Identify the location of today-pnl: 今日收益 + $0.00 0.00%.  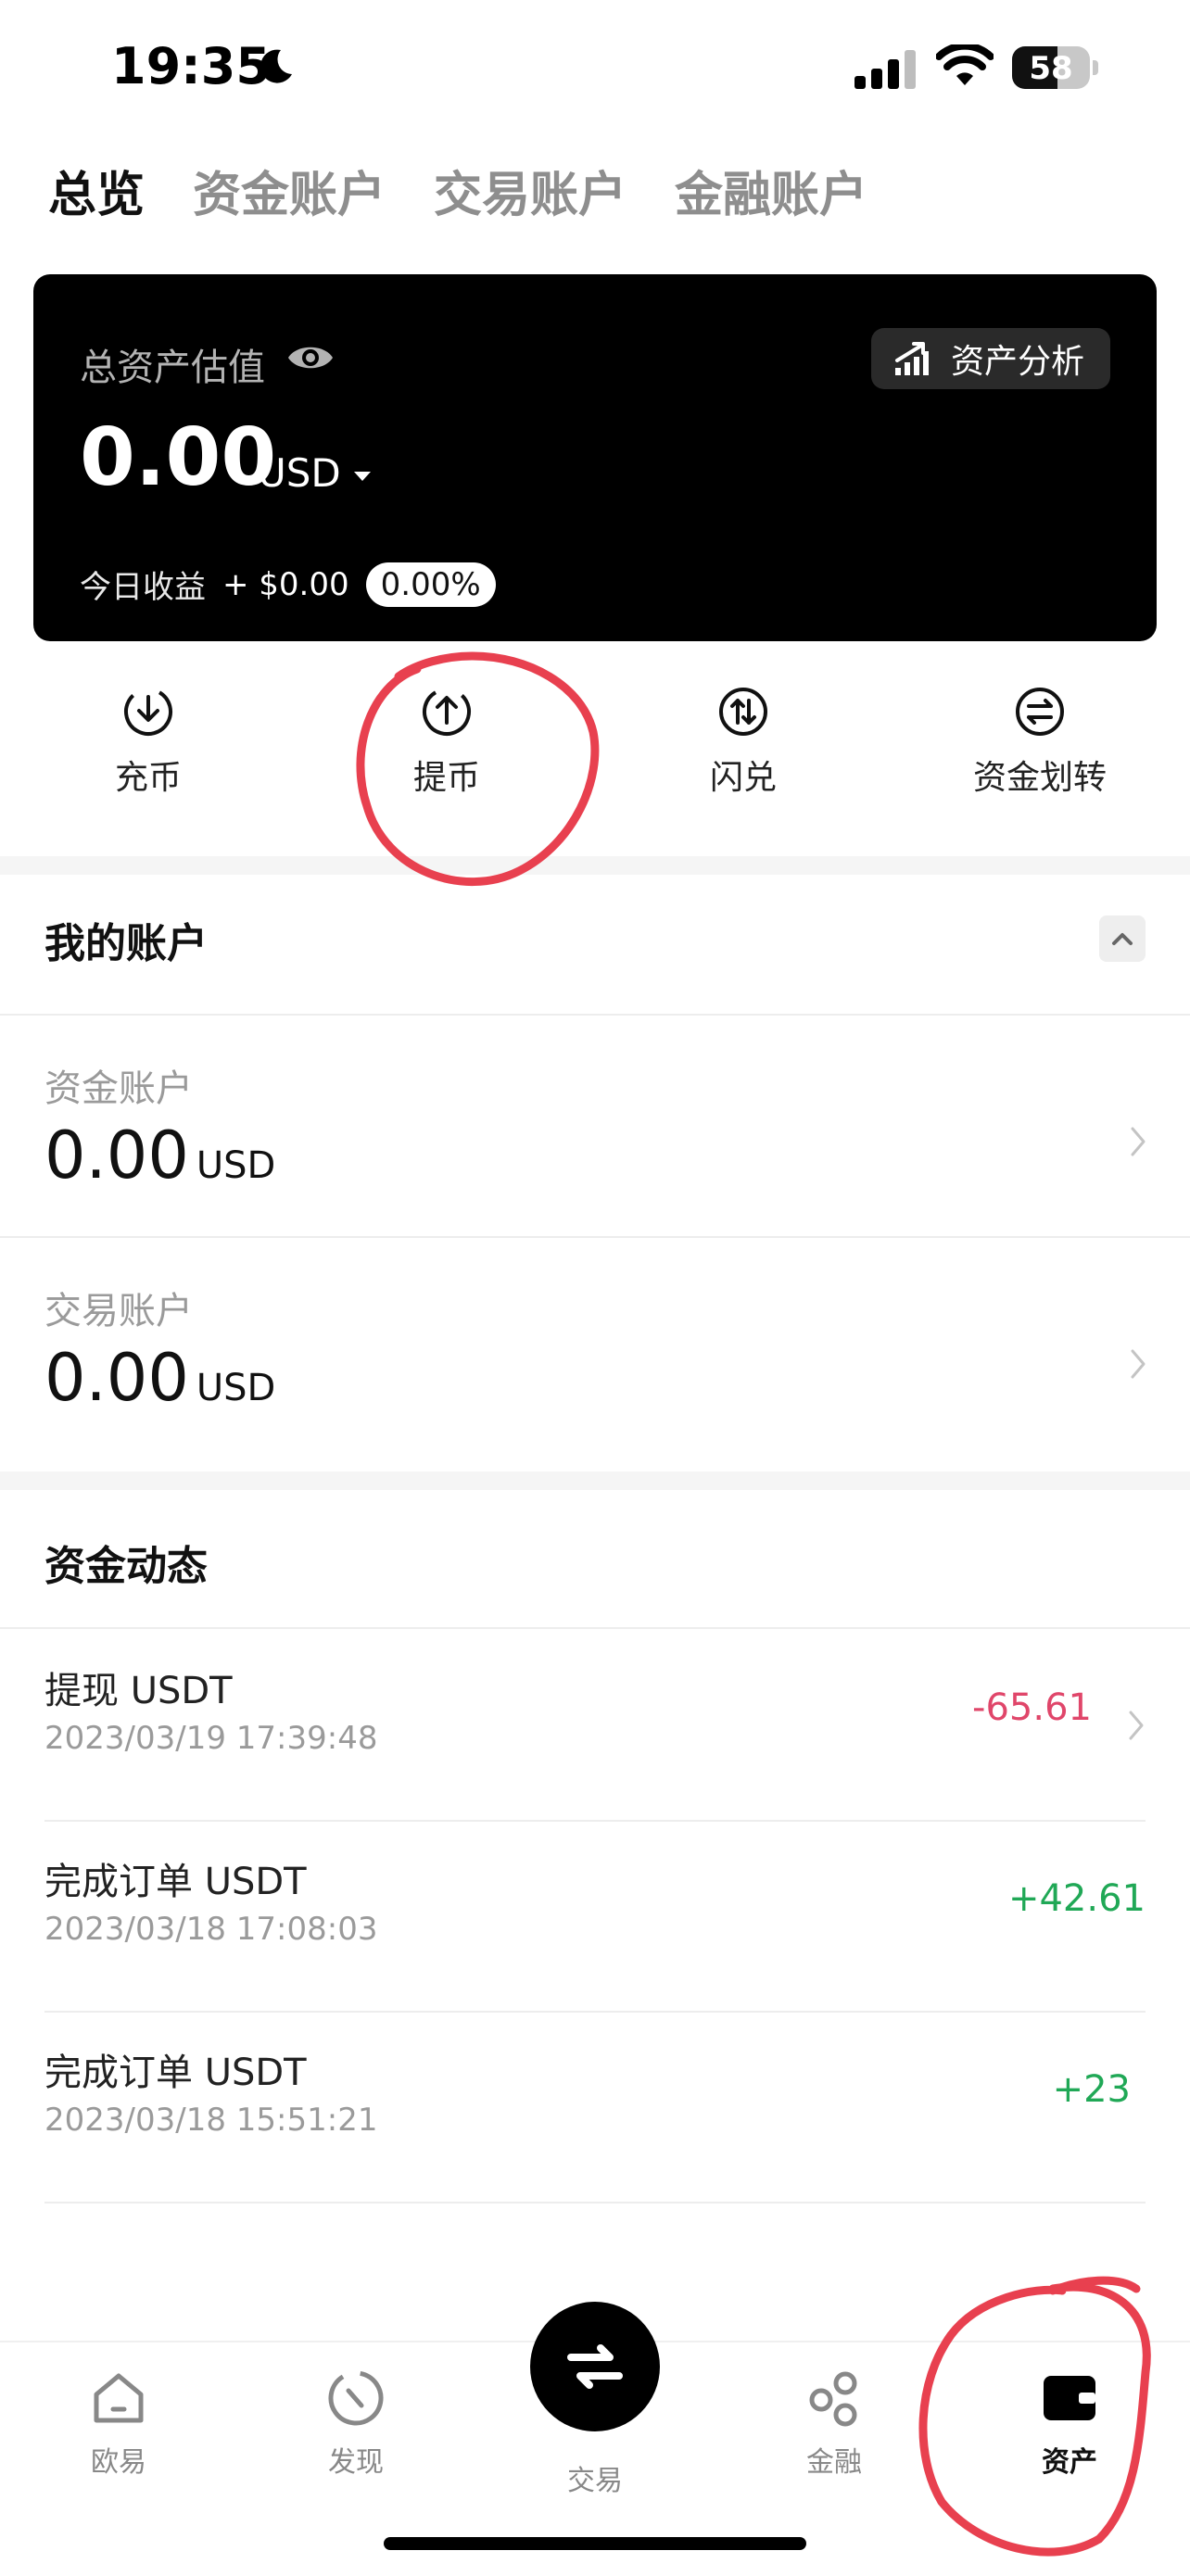
(288, 584).